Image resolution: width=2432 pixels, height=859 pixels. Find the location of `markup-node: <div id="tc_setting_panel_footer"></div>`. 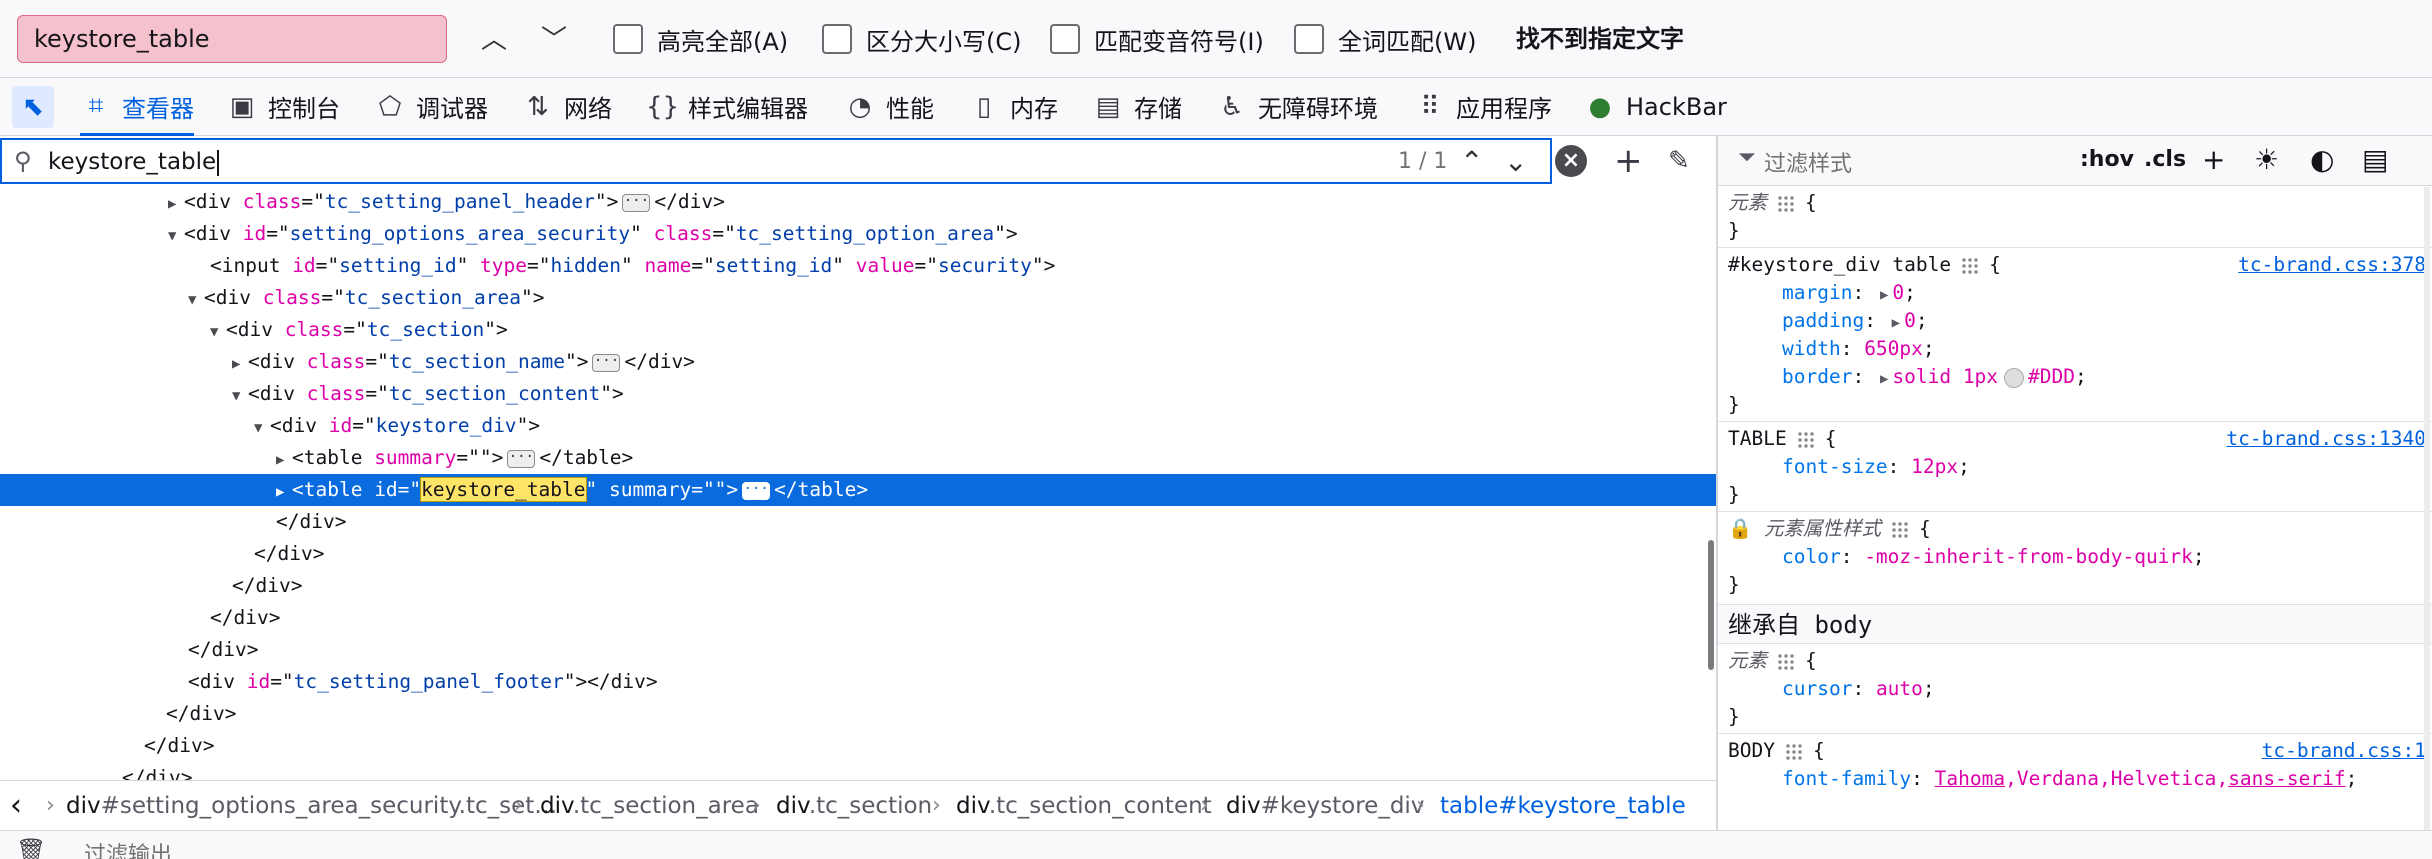

markup-node: <div id="tc_setting_panel_footer"></div> is located at coordinates (858, 682).